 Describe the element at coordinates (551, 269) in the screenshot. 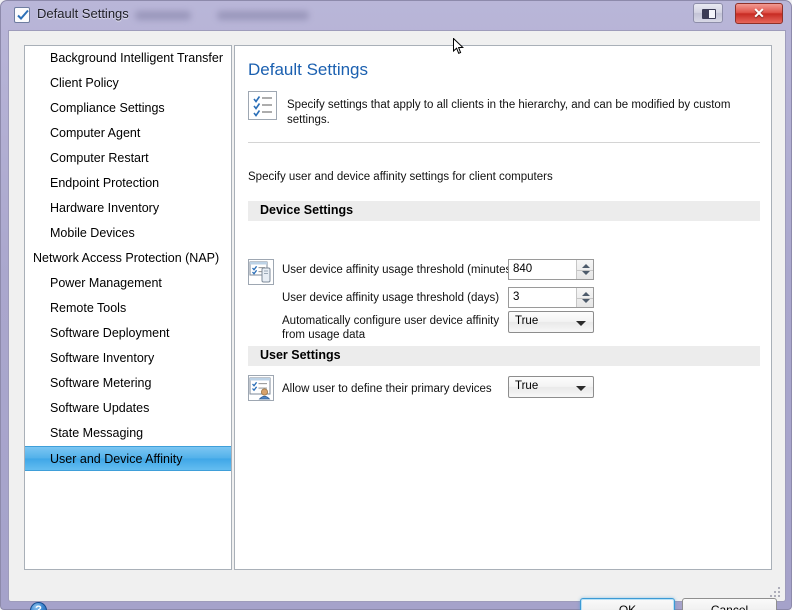

I see `usage-threshold-minutes-stepper: 840` at that location.